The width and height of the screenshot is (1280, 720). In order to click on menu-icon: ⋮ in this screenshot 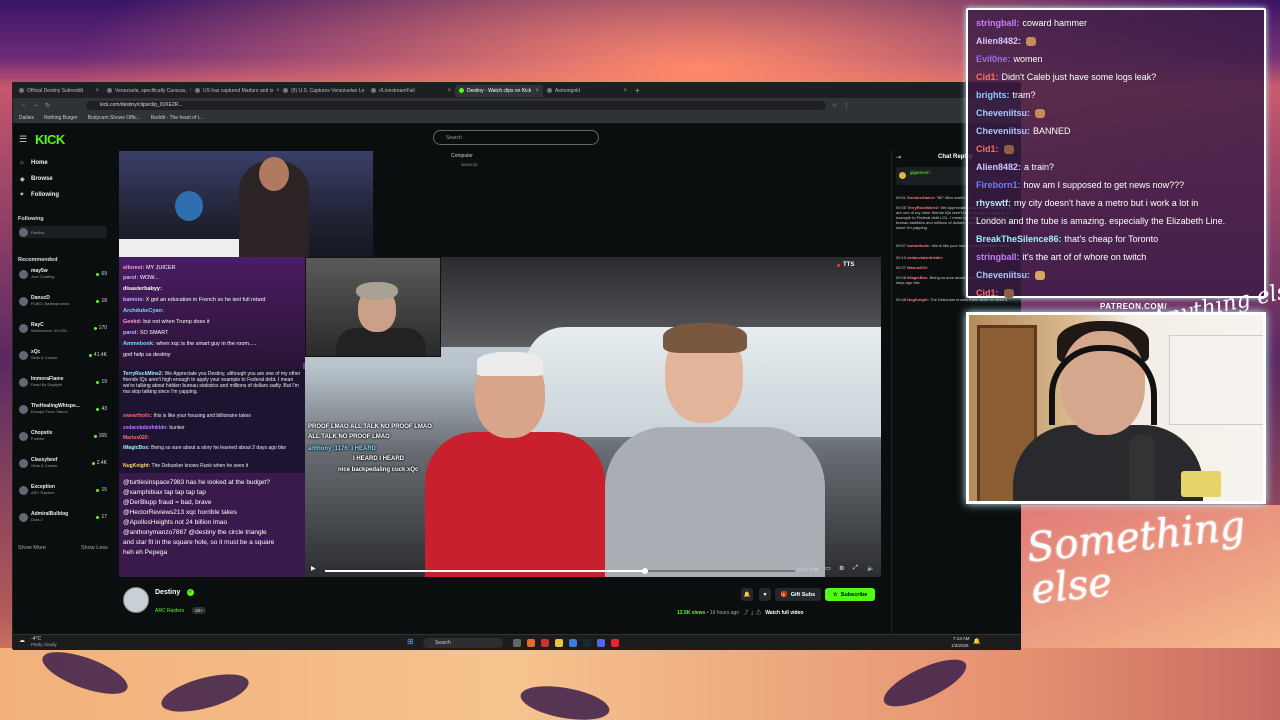, I will do `click(846, 105)`.